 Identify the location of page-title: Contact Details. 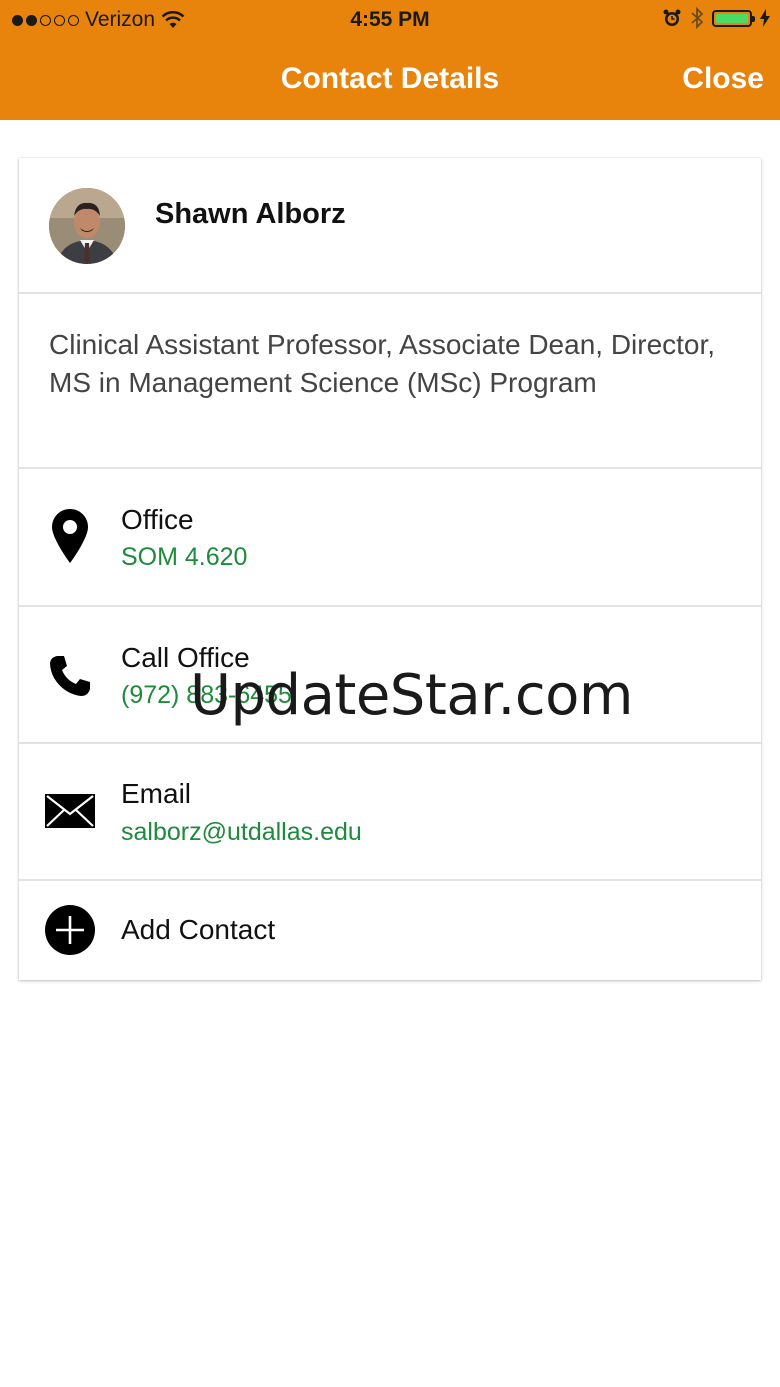
(390, 78).